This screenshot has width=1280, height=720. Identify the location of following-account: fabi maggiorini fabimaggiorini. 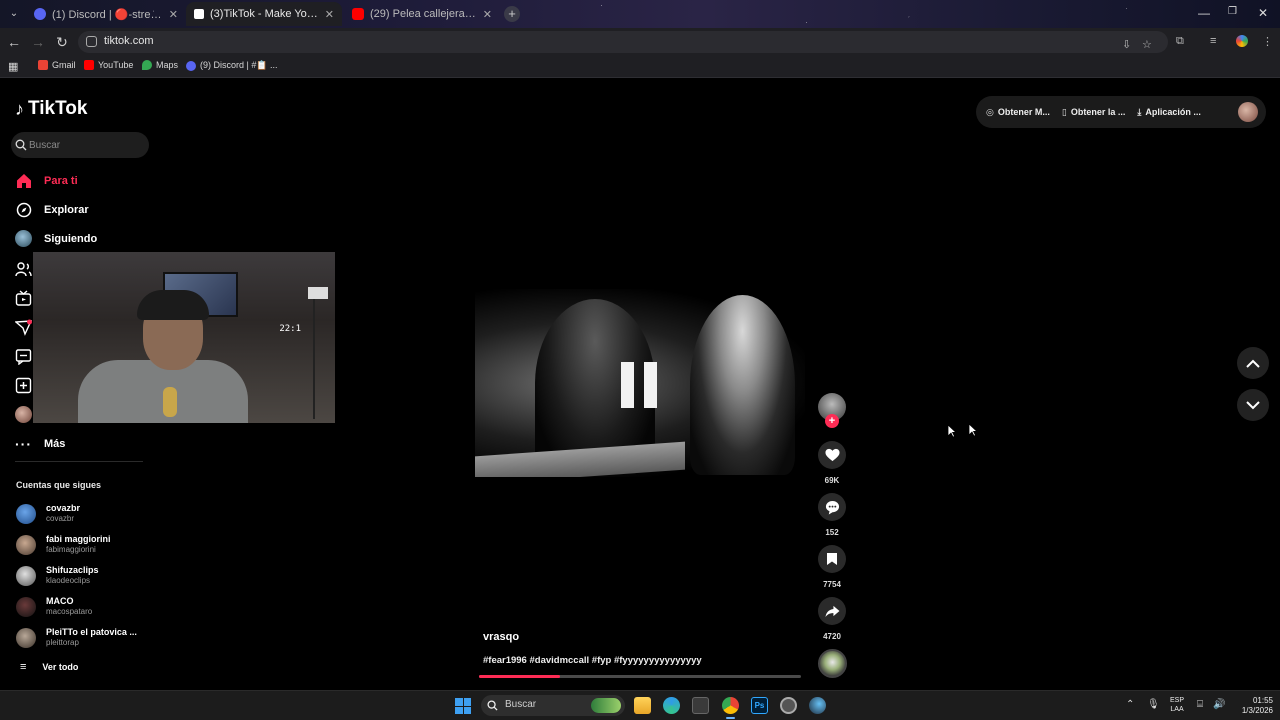
(63, 544).